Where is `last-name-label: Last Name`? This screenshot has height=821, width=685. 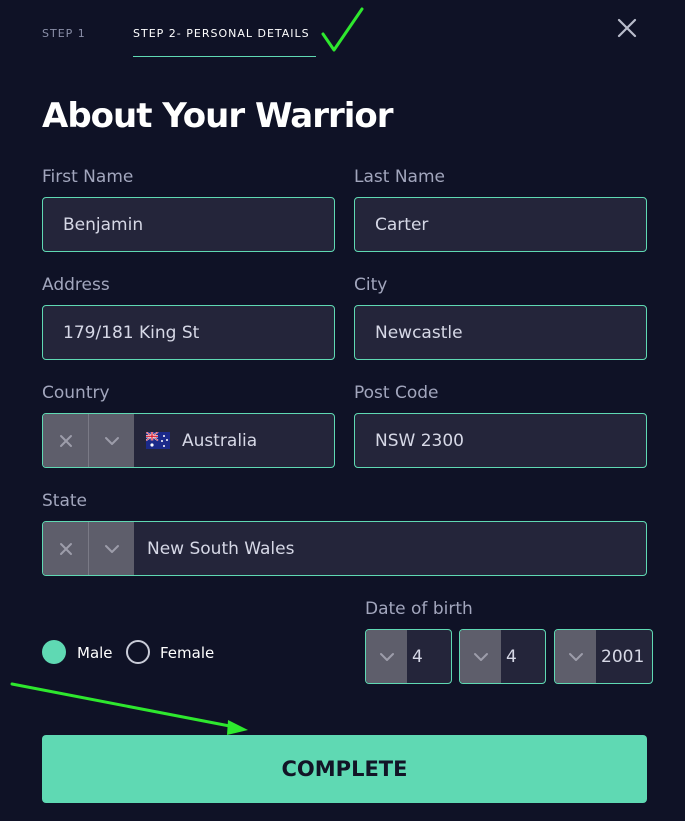
last-name-label: Last Name is located at coordinates (399, 177).